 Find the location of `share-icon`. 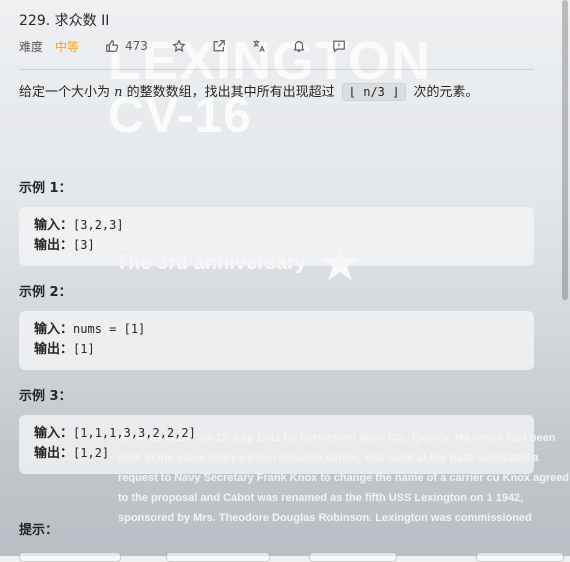

share-icon is located at coordinates (219, 46).